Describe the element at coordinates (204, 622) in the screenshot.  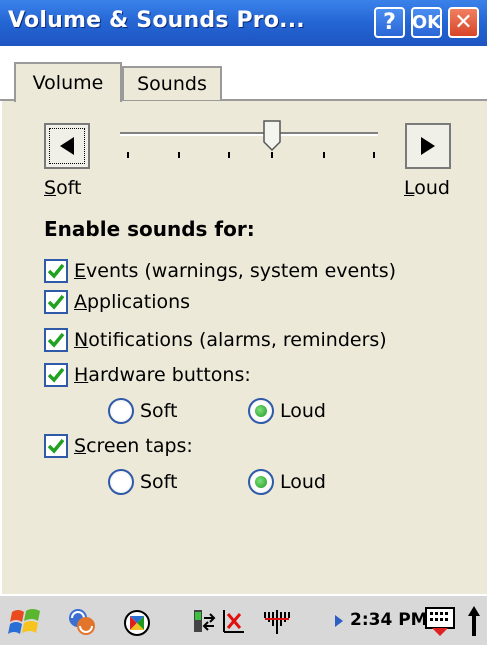
I see `connection-icon` at that location.